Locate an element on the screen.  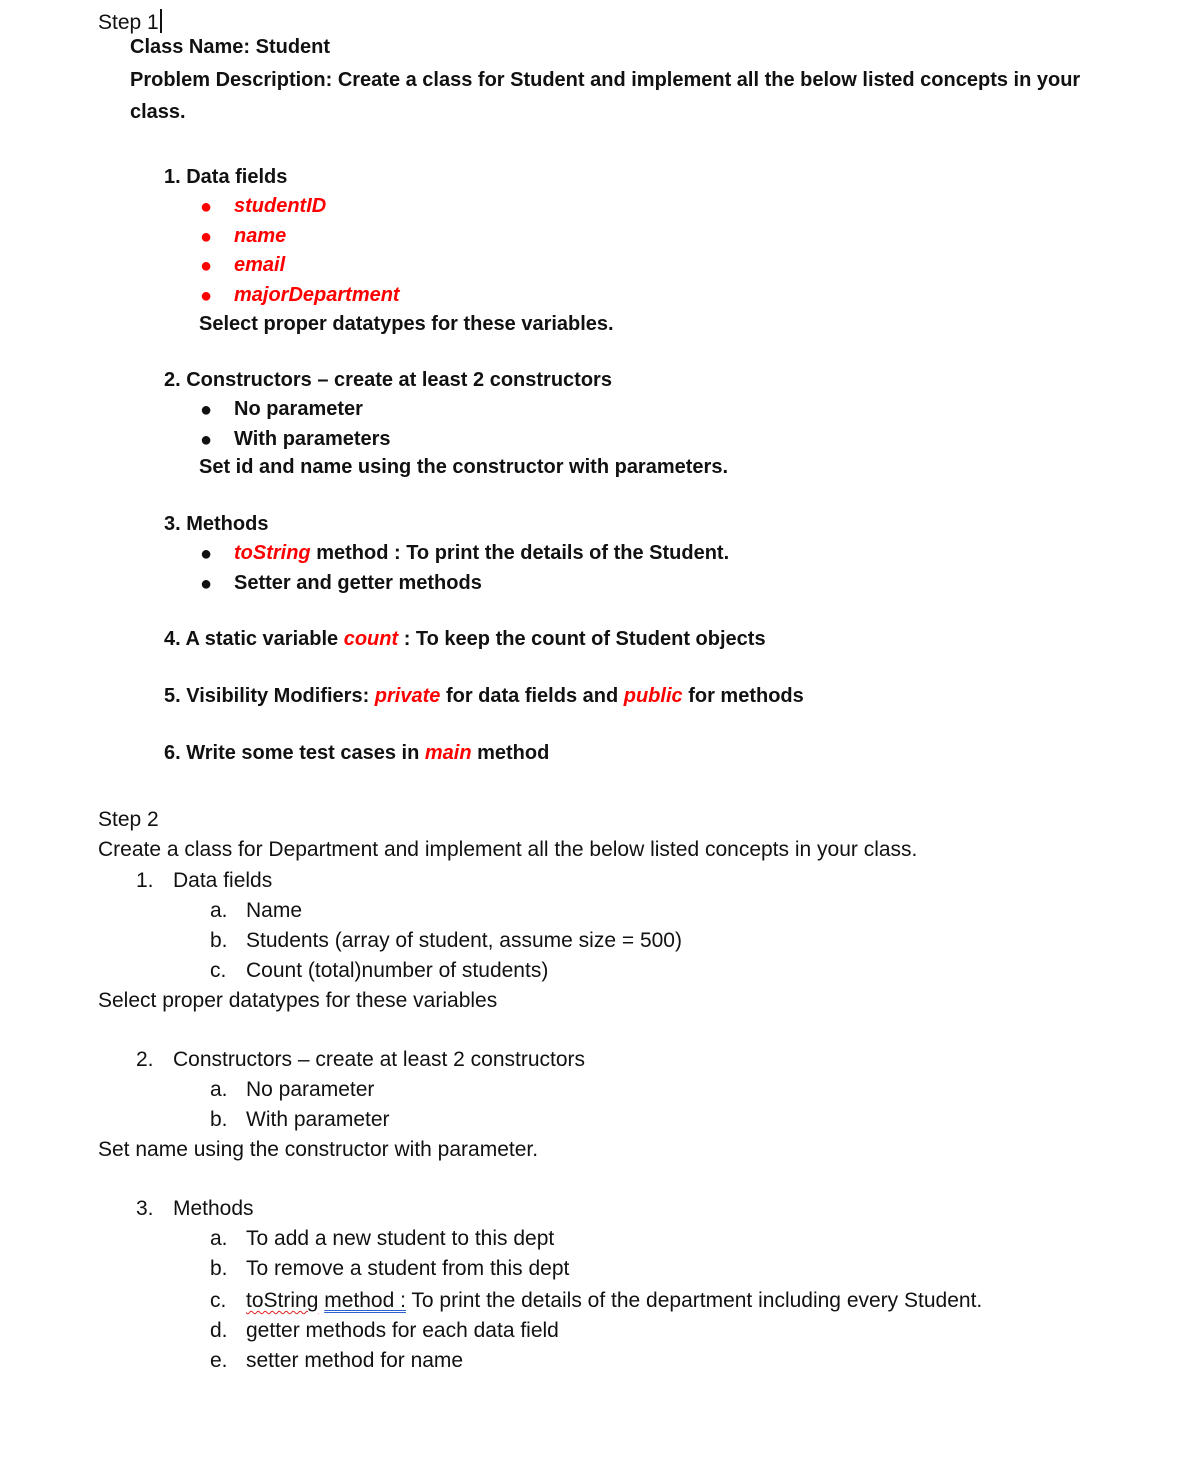
test-cases-suffix: method is located at coordinates (510, 753).